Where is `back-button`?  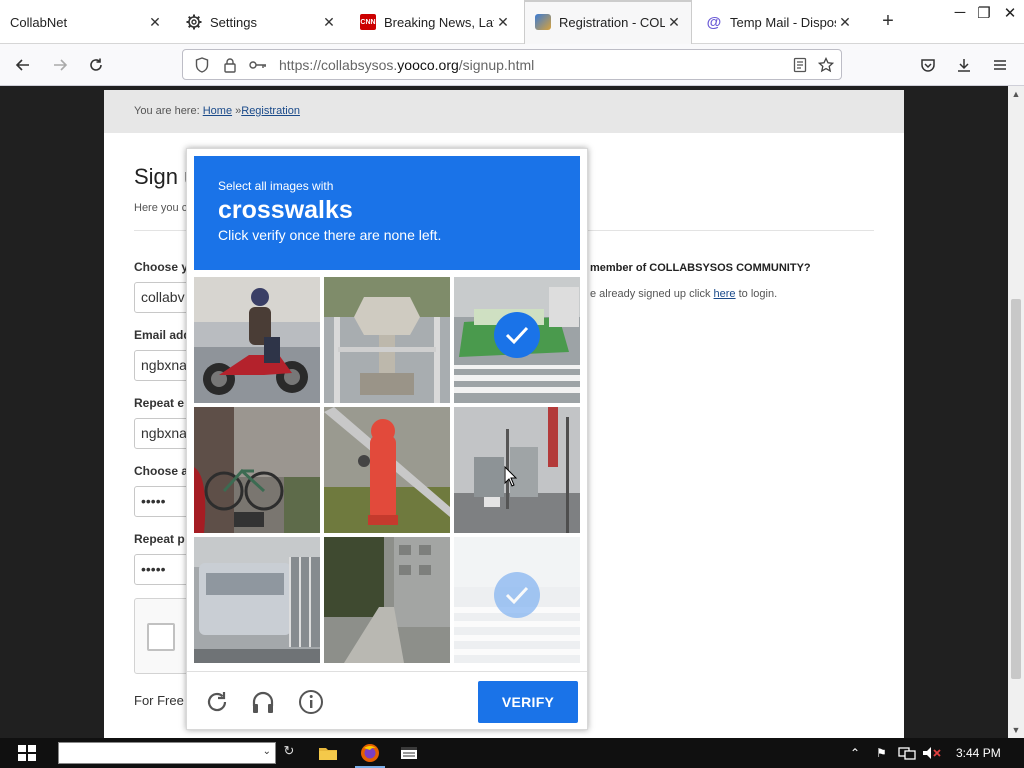
back-button is located at coordinates (23, 65).